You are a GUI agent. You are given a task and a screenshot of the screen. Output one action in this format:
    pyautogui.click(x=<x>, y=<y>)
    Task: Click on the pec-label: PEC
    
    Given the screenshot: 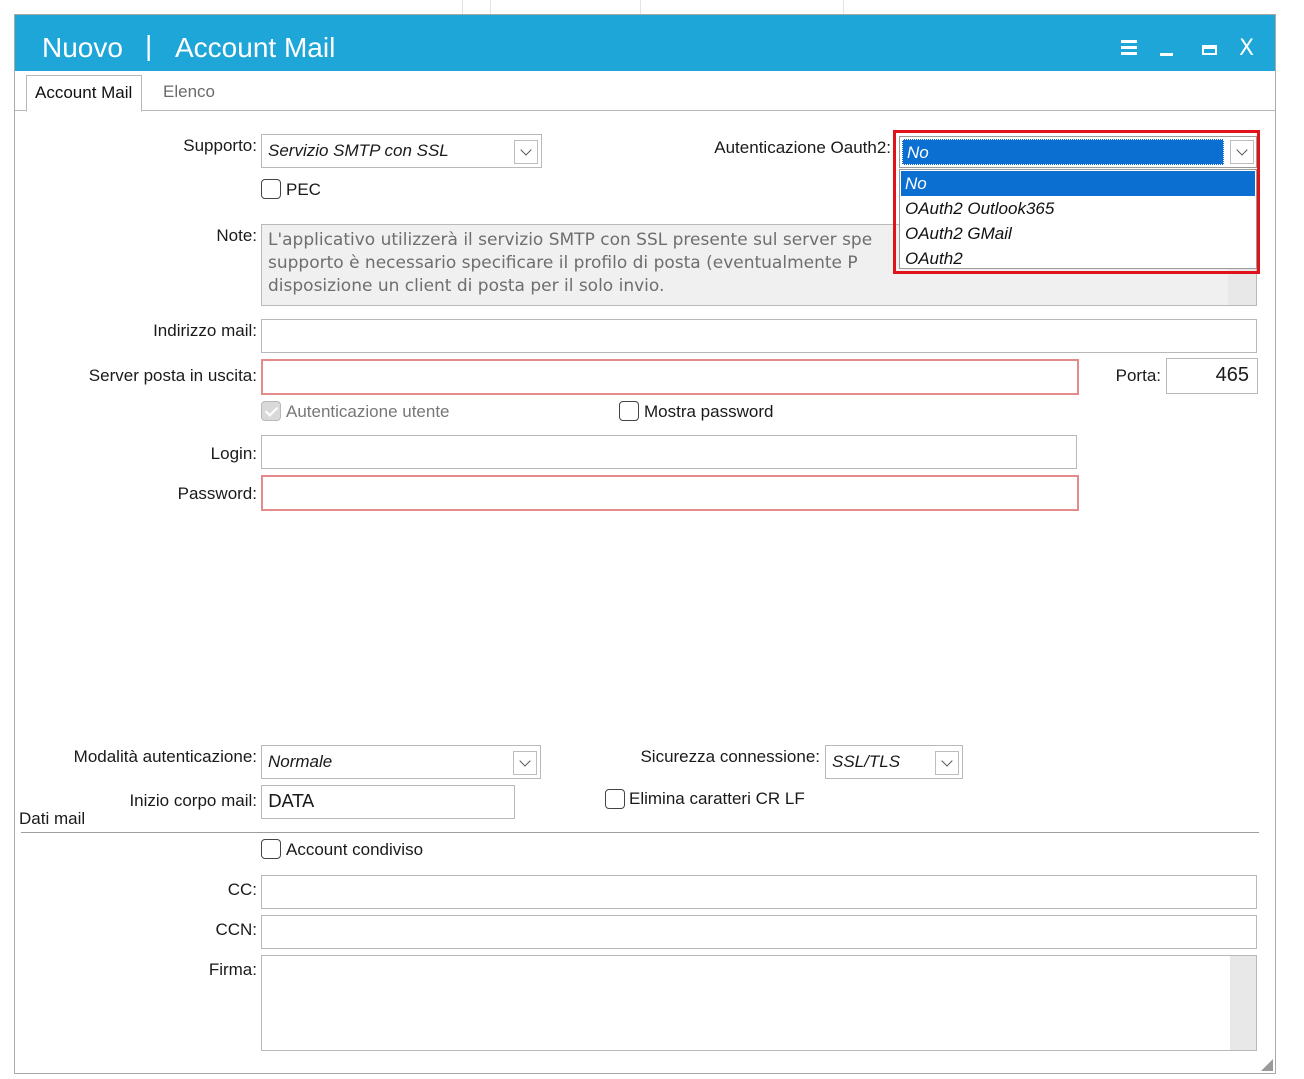 What is the action you would take?
    pyautogui.click(x=303, y=189)
    